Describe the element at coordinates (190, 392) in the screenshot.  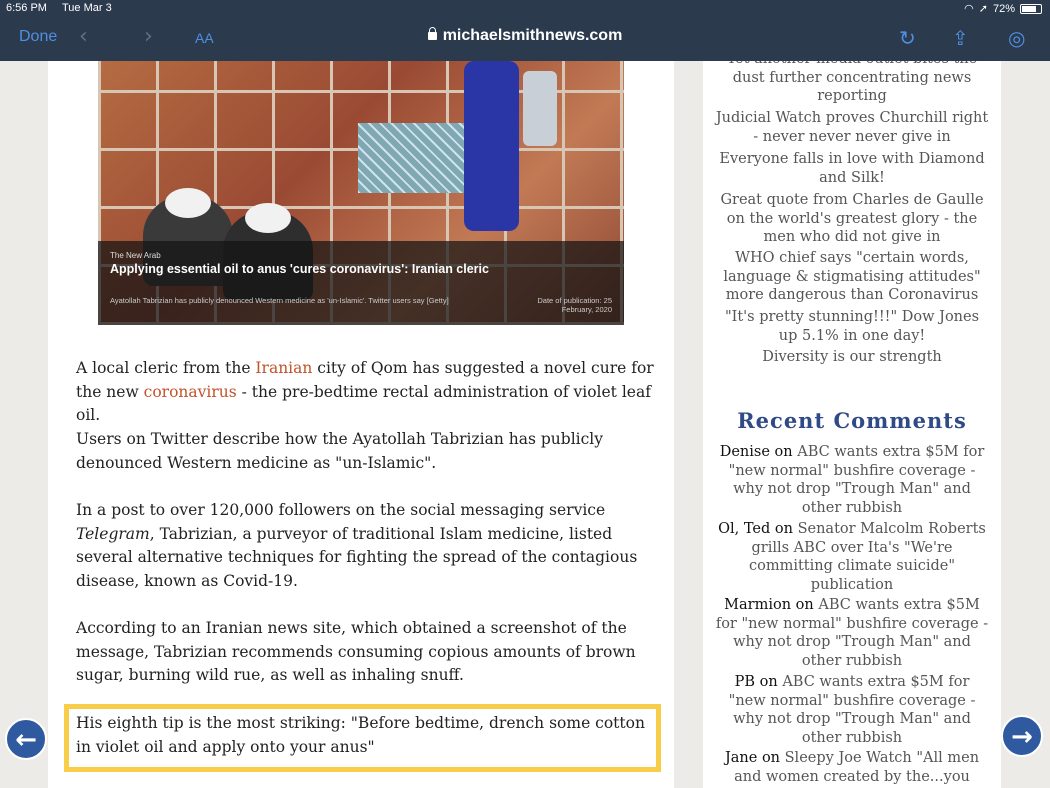
I see `coronavirus-link: coronavirus` at that location.